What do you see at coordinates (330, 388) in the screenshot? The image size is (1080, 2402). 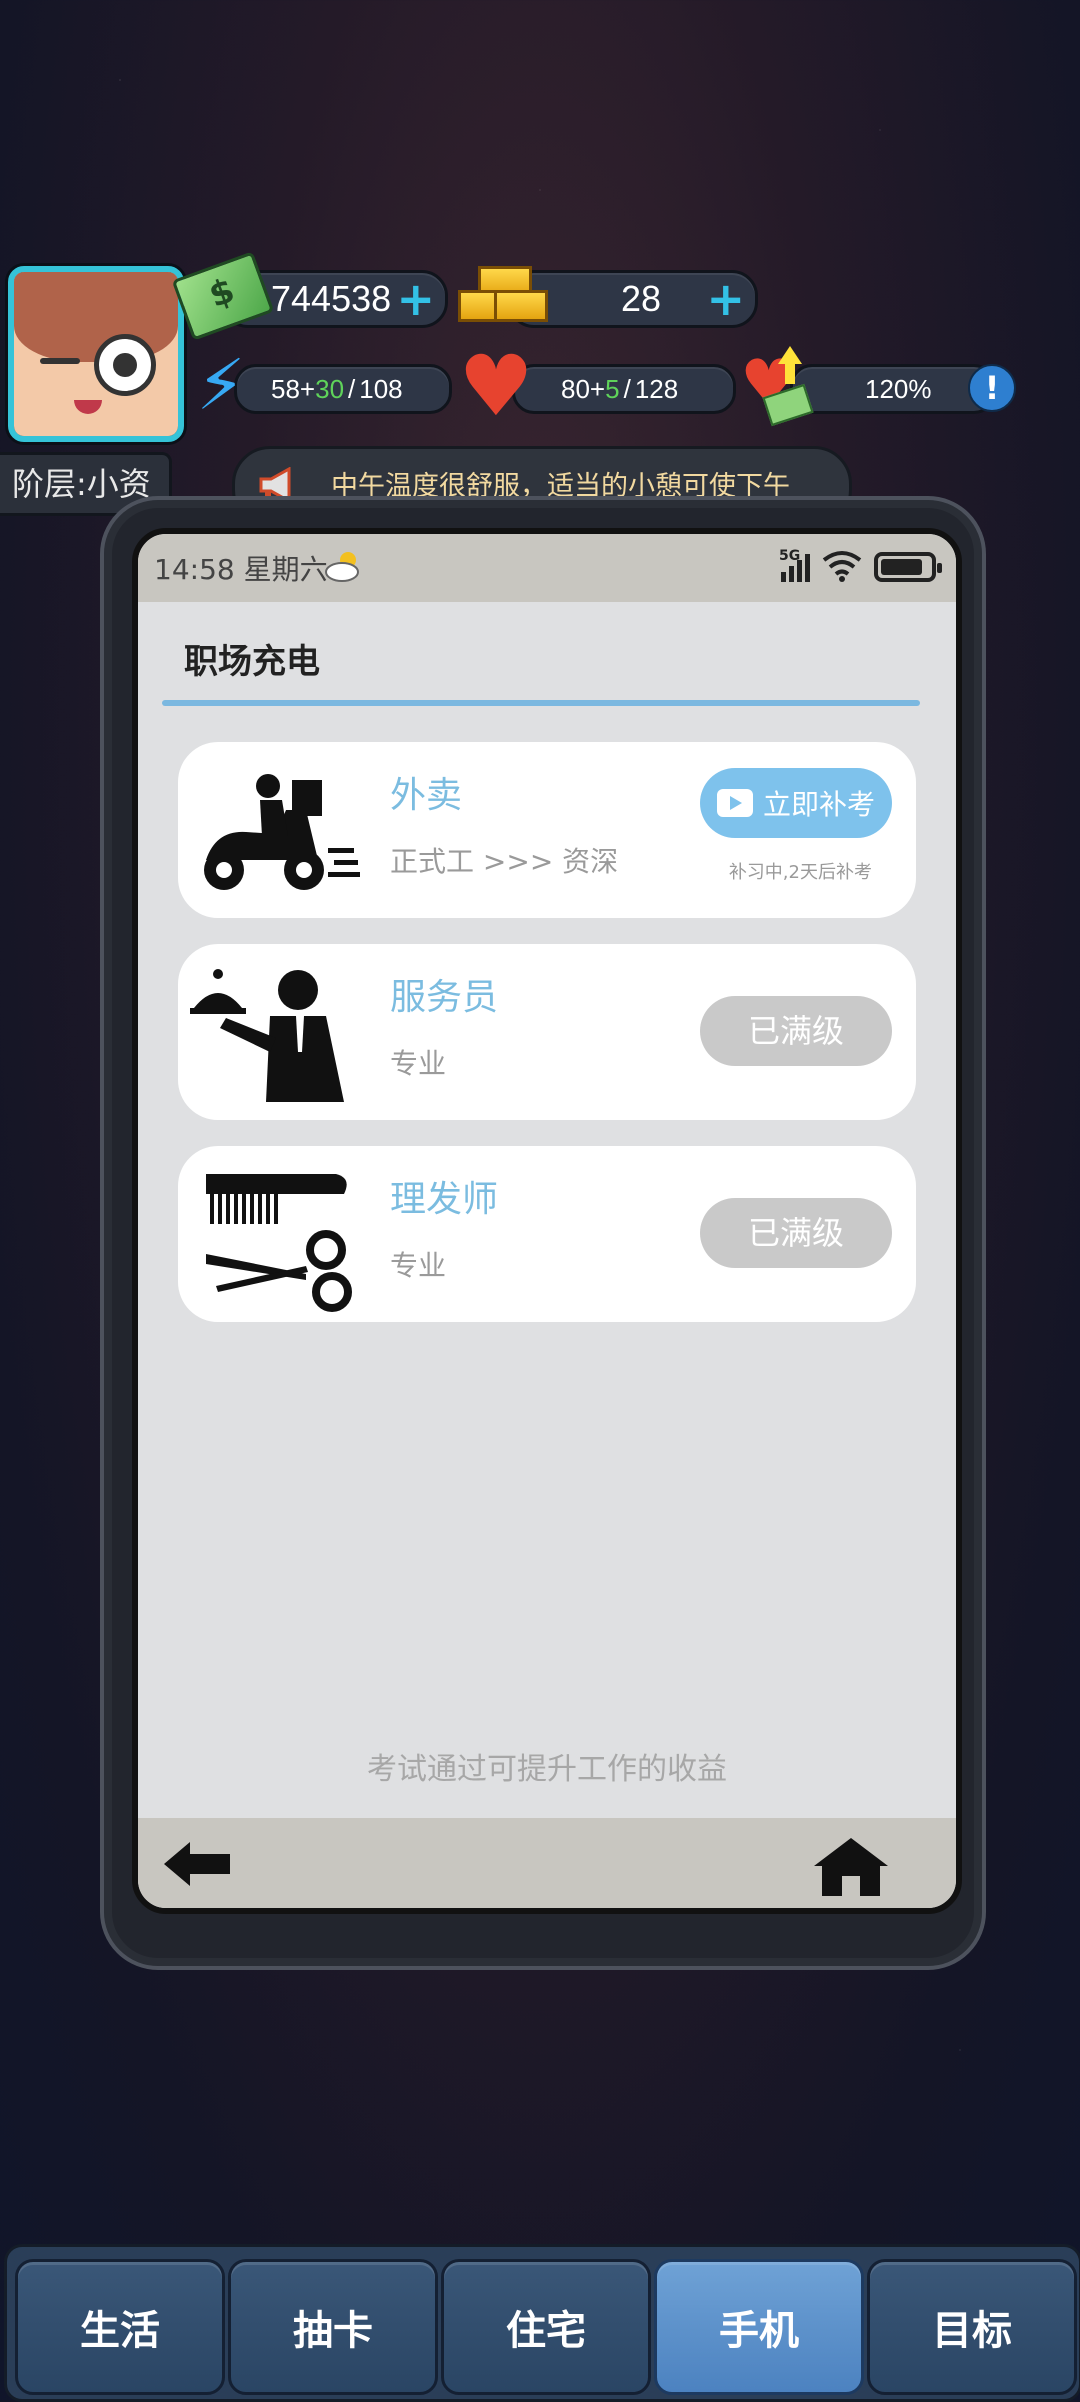 I see `energy-bonus: 30` at bounding box center [330, 388].